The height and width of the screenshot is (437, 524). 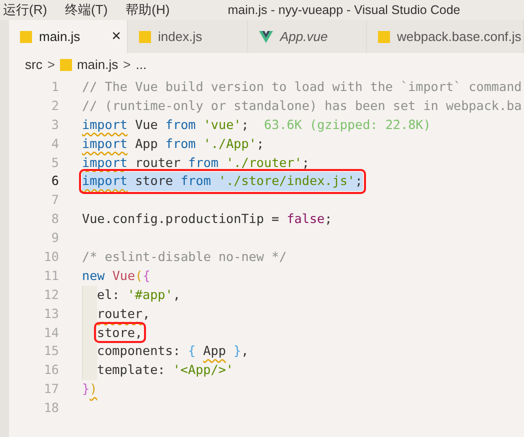 What do you see at coordinates (50, 389) in the screenshot?
I see `line-number: 17` at bounding box center [50, 389].